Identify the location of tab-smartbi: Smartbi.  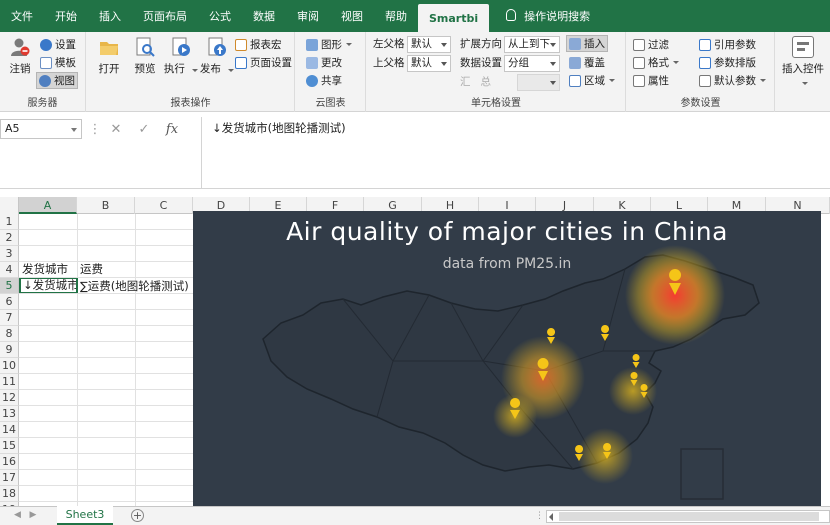
(454, 18).